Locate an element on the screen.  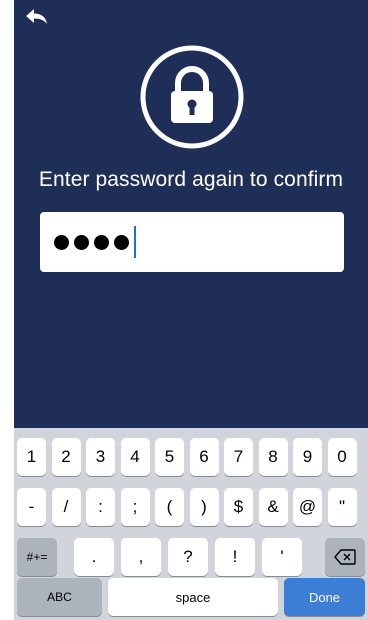
symbols-mode-key: #+= is located at coordinates (37, 557).